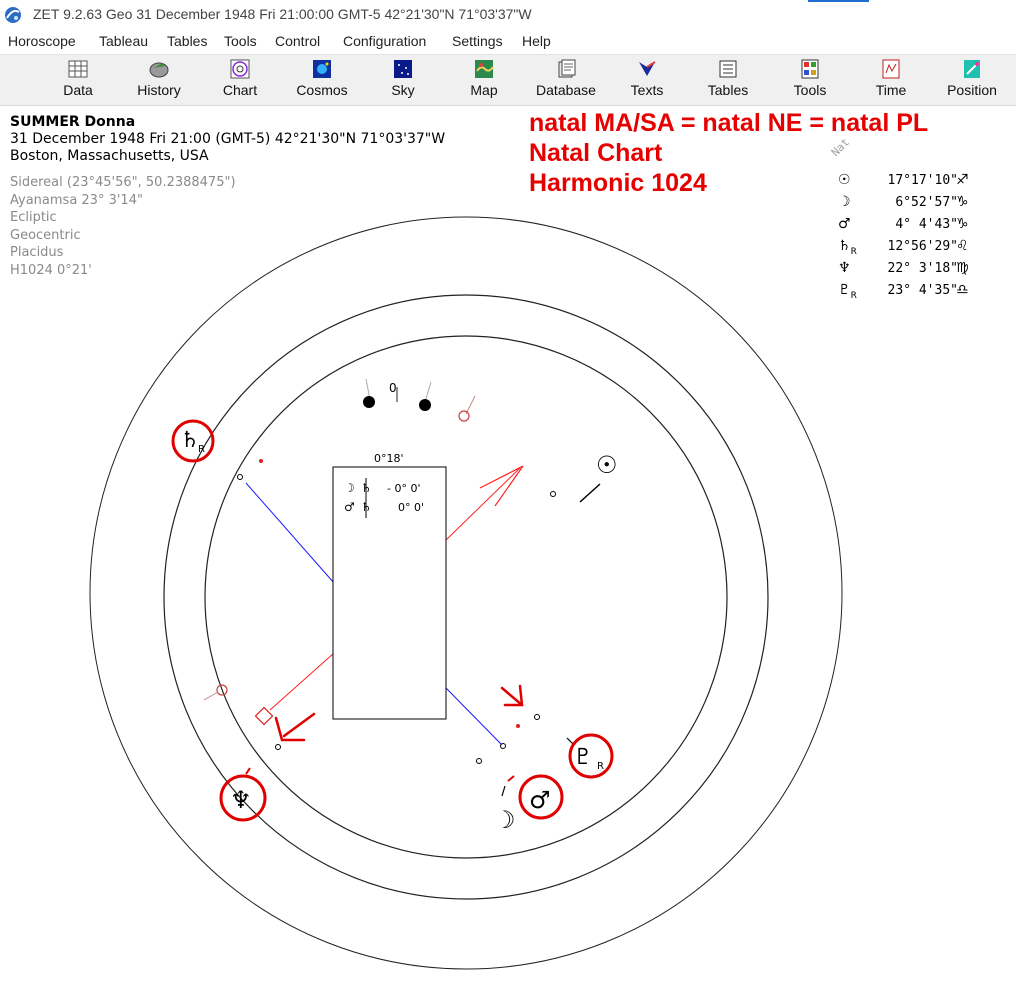 This screenshot has height=1002, width=1016. Describe the element at coordinates (297, 41) in the screenshot. I see `menu-control: Control` at that location.